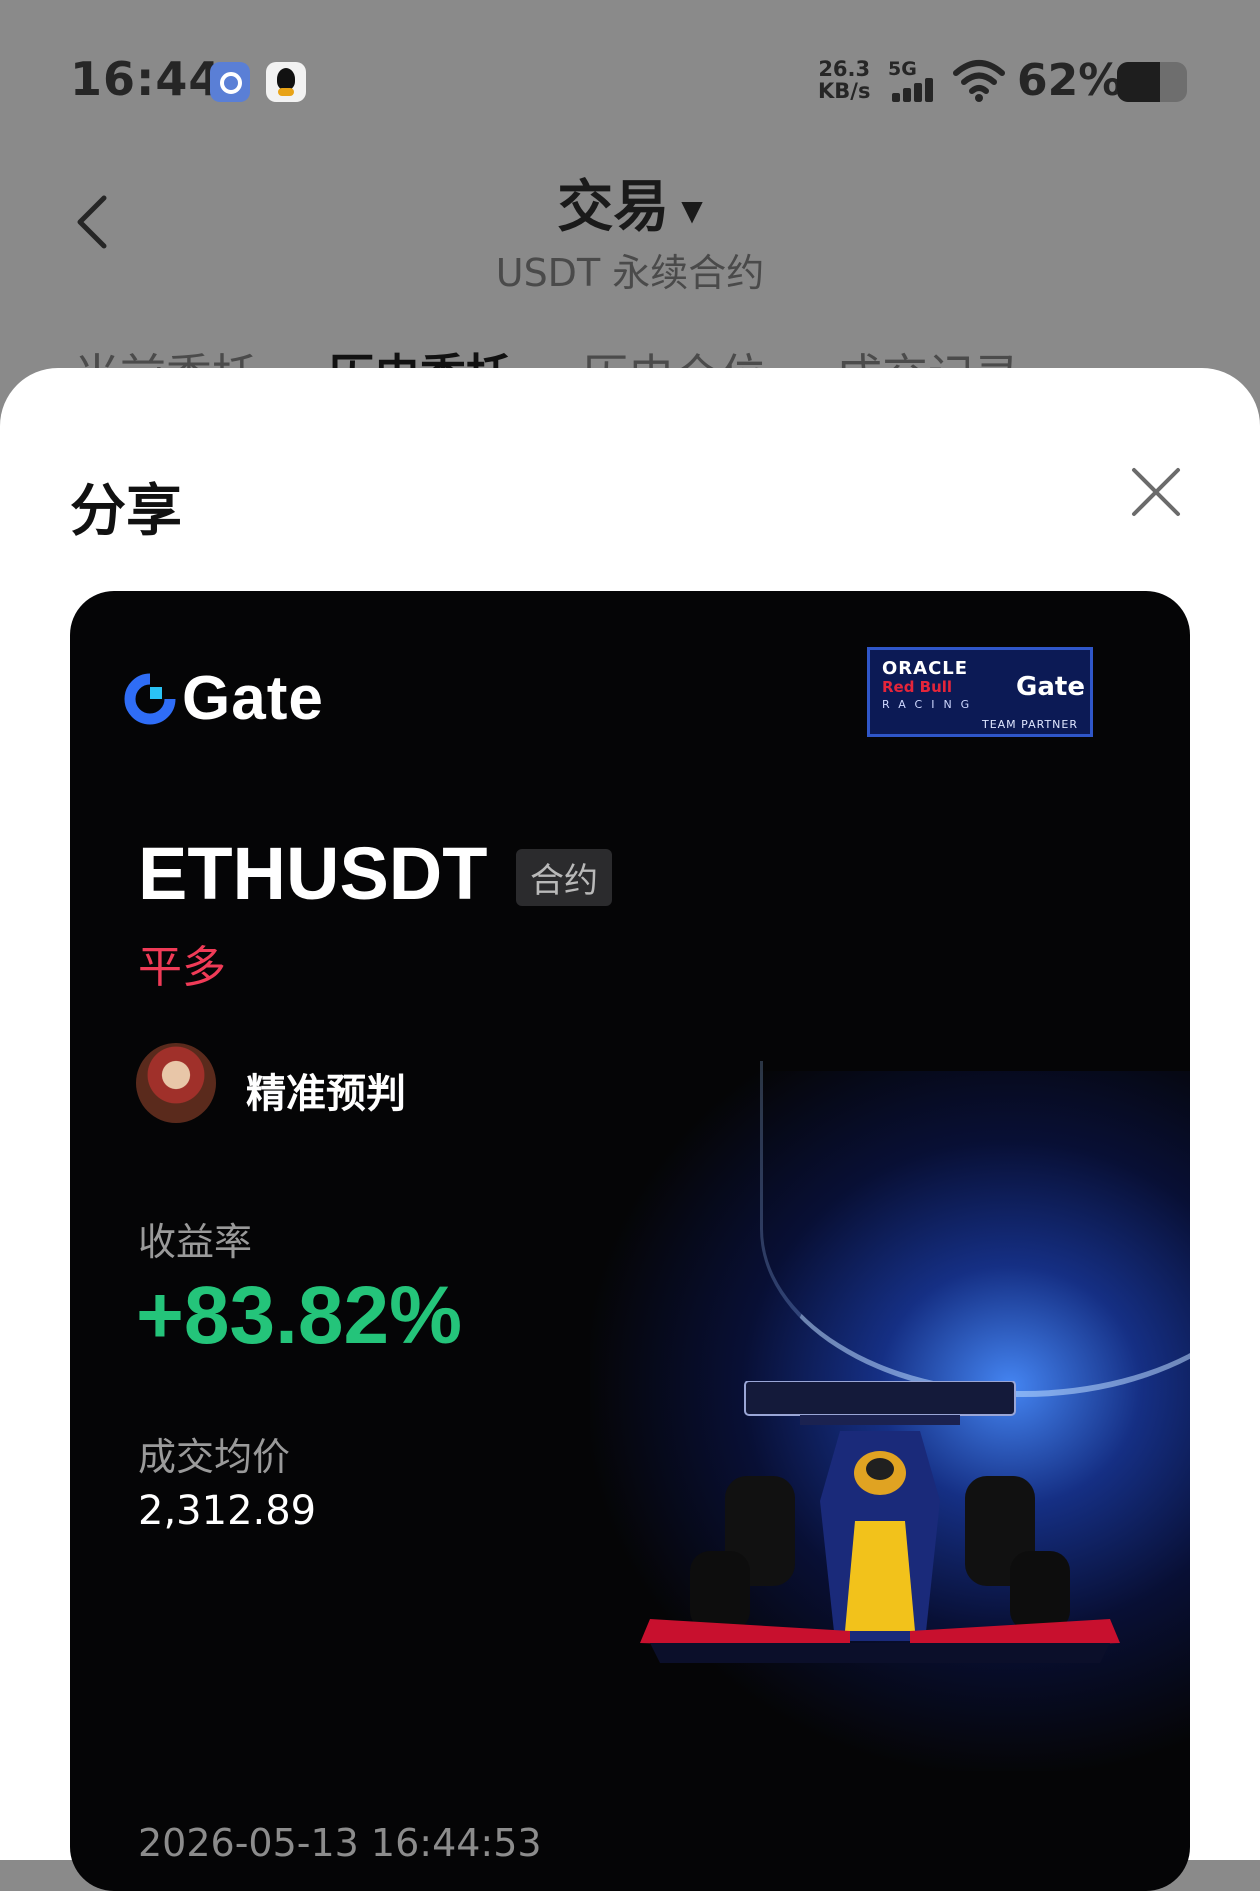  I want to click on battery-fill, so click(1139, 82).